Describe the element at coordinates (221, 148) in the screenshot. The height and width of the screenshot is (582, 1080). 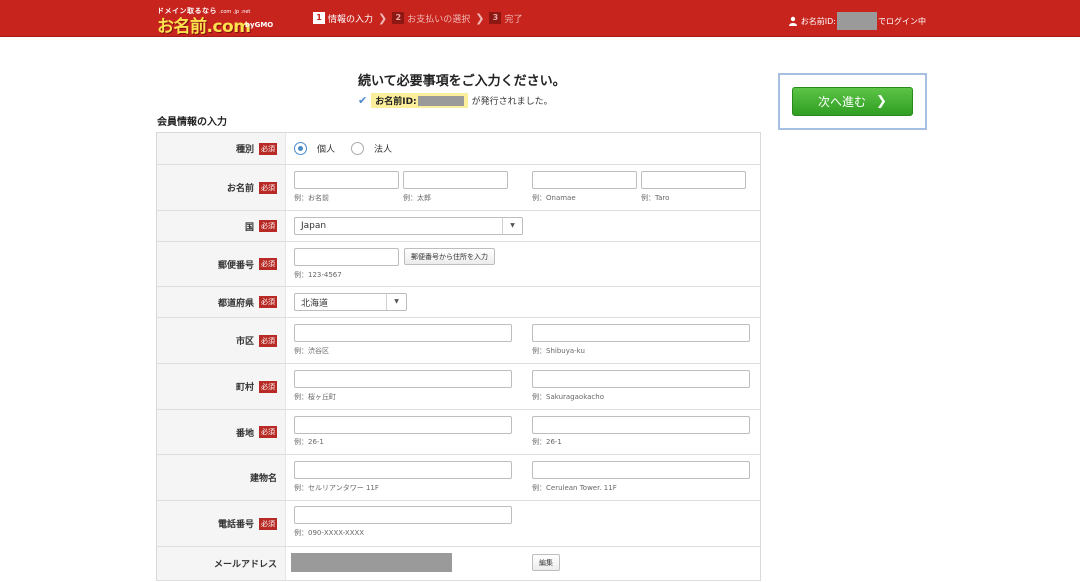
I see `row-label: 種別 必須` at that location.